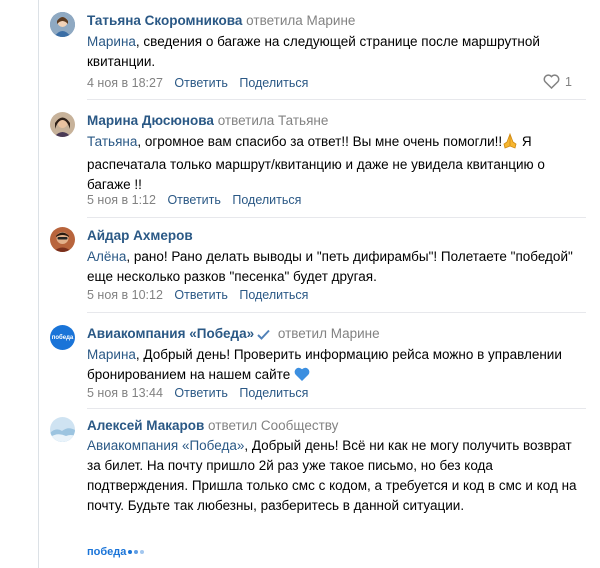 The image size is (600, 568). What do you see at coordinates (121, 200) in the screenshot?
I see `comment-date: 5 ноя в 1:12` at bounding box center [121, 200].